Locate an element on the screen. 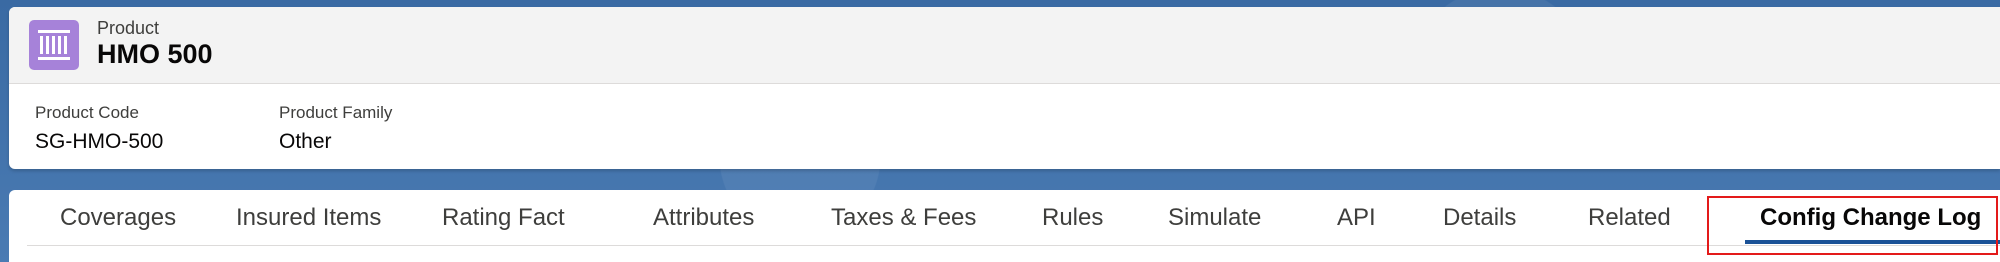 This screenshot has height=262, width=2000. field-value: SG-HMO-500 is located at coordinates (99, 142).